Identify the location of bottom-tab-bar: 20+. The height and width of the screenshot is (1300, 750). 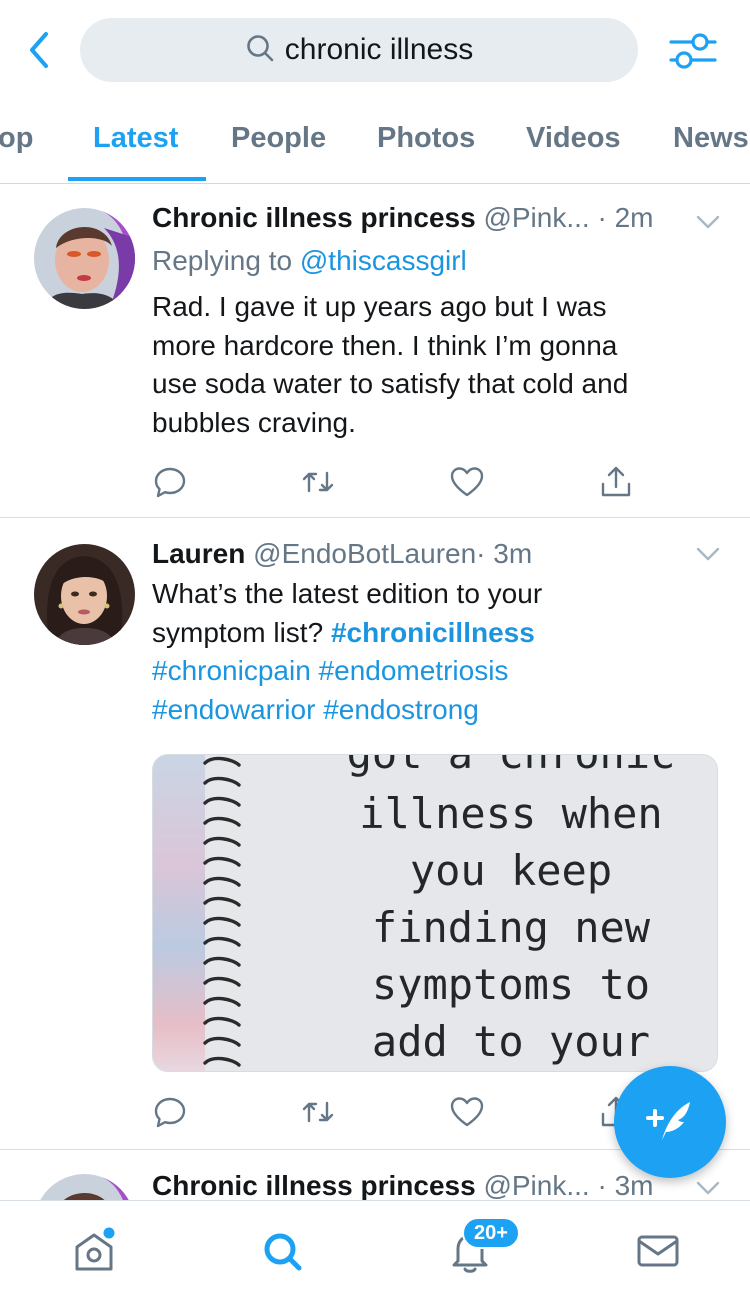
(375, 1250).